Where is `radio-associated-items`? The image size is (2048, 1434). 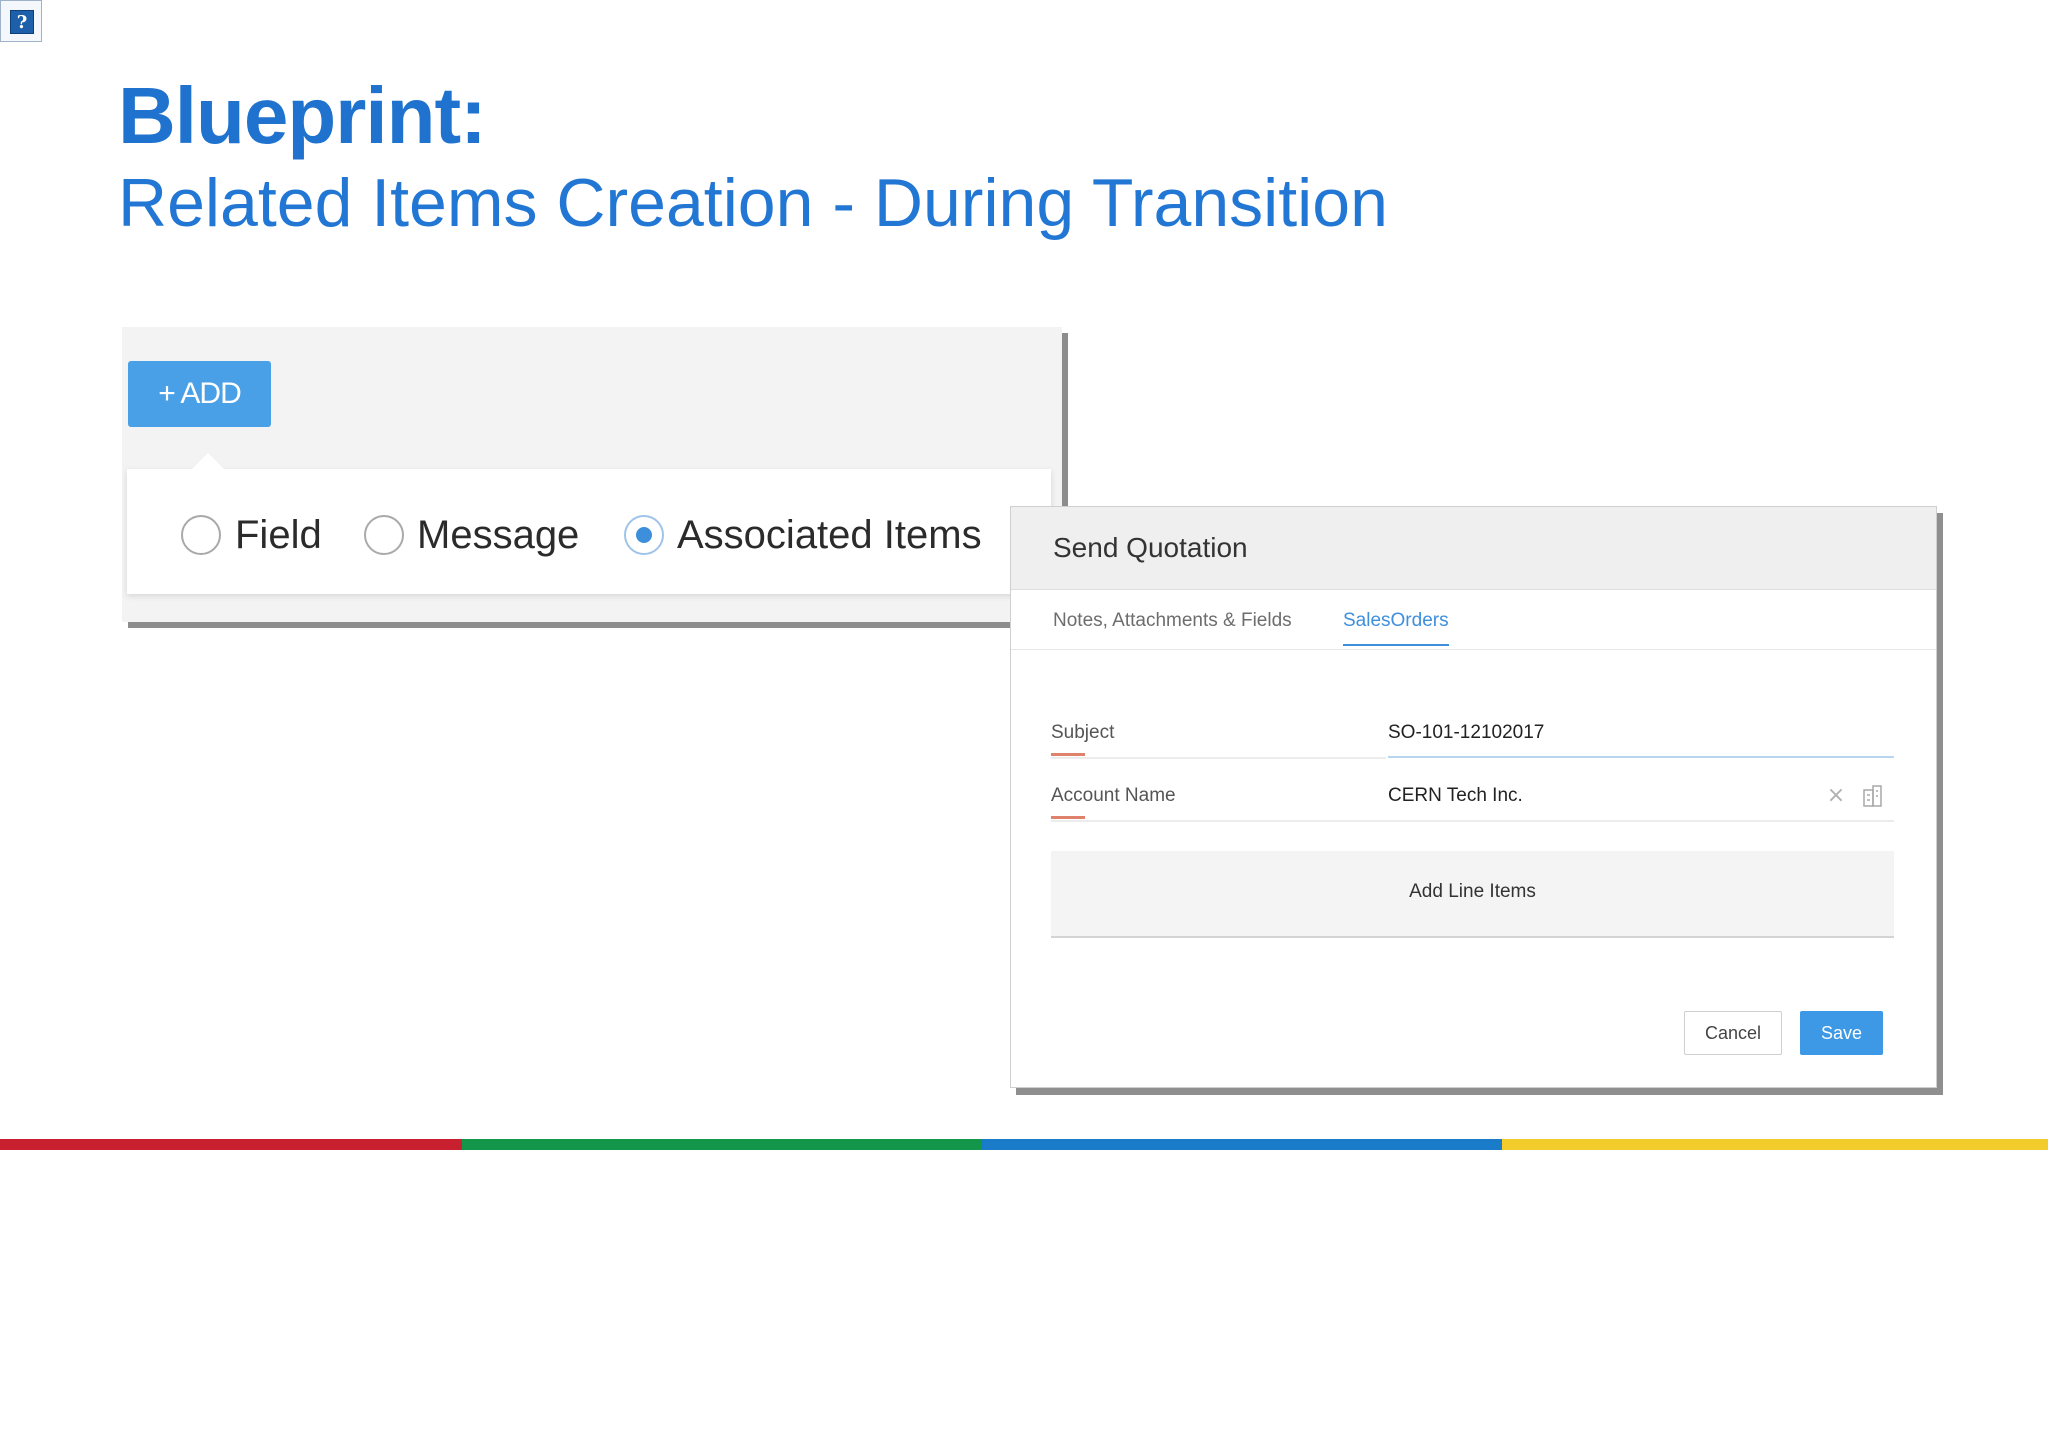 radio-associated-items is located at coordinates (644, 535).